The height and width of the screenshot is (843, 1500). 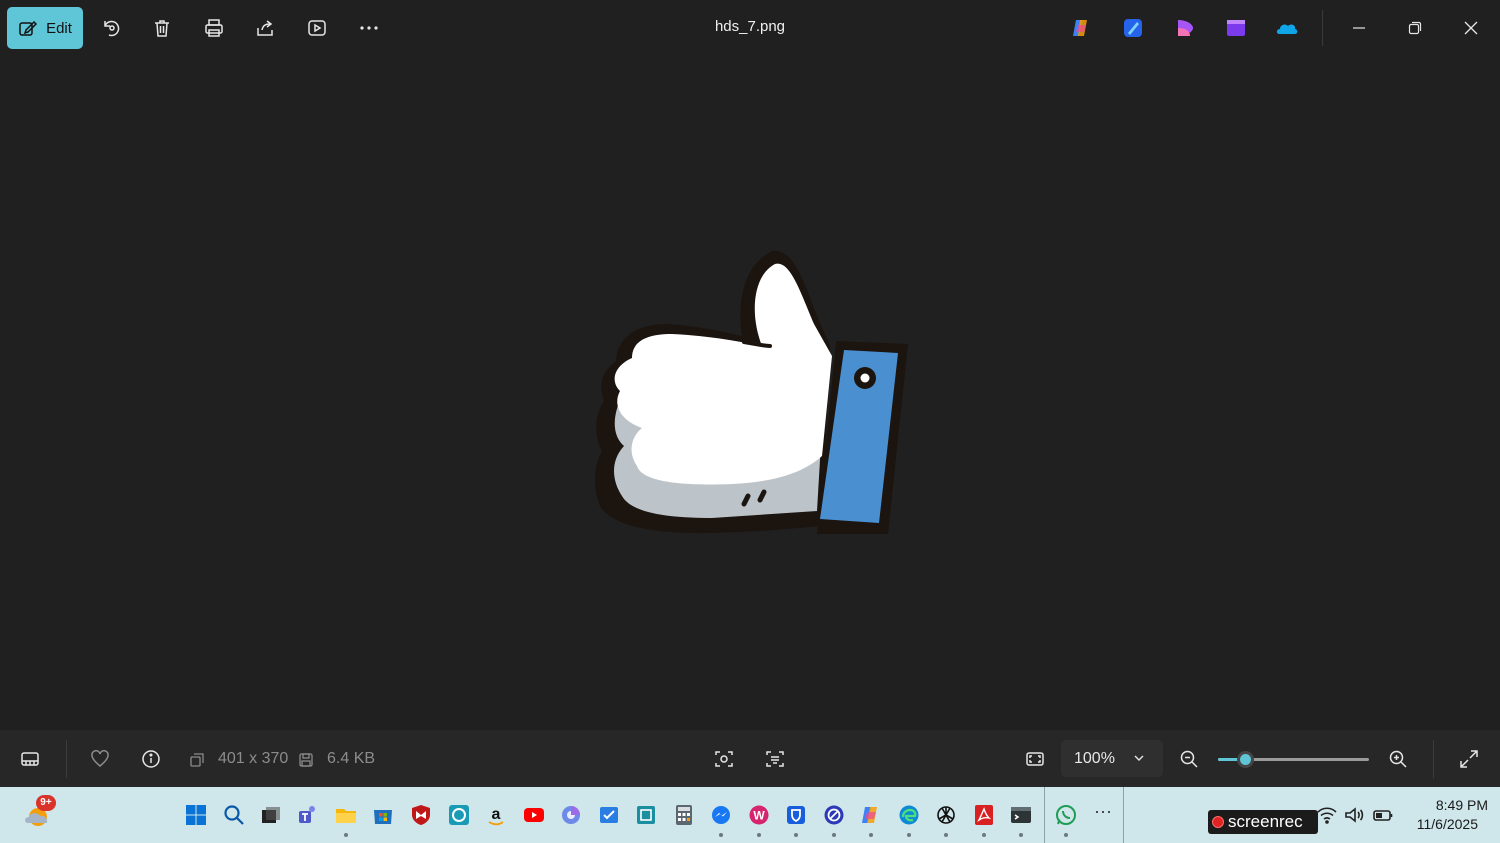 I want to click on chevron-down-icon, so click(x=1139, y=758).